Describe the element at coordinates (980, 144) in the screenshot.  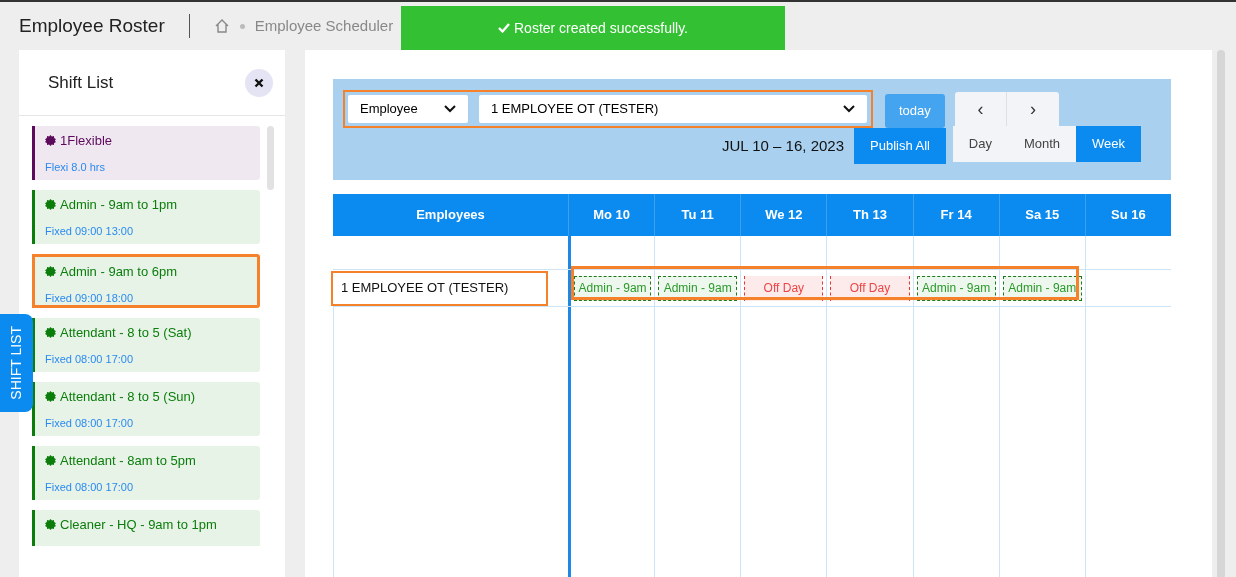
I see `view-tab: Day` at that location.